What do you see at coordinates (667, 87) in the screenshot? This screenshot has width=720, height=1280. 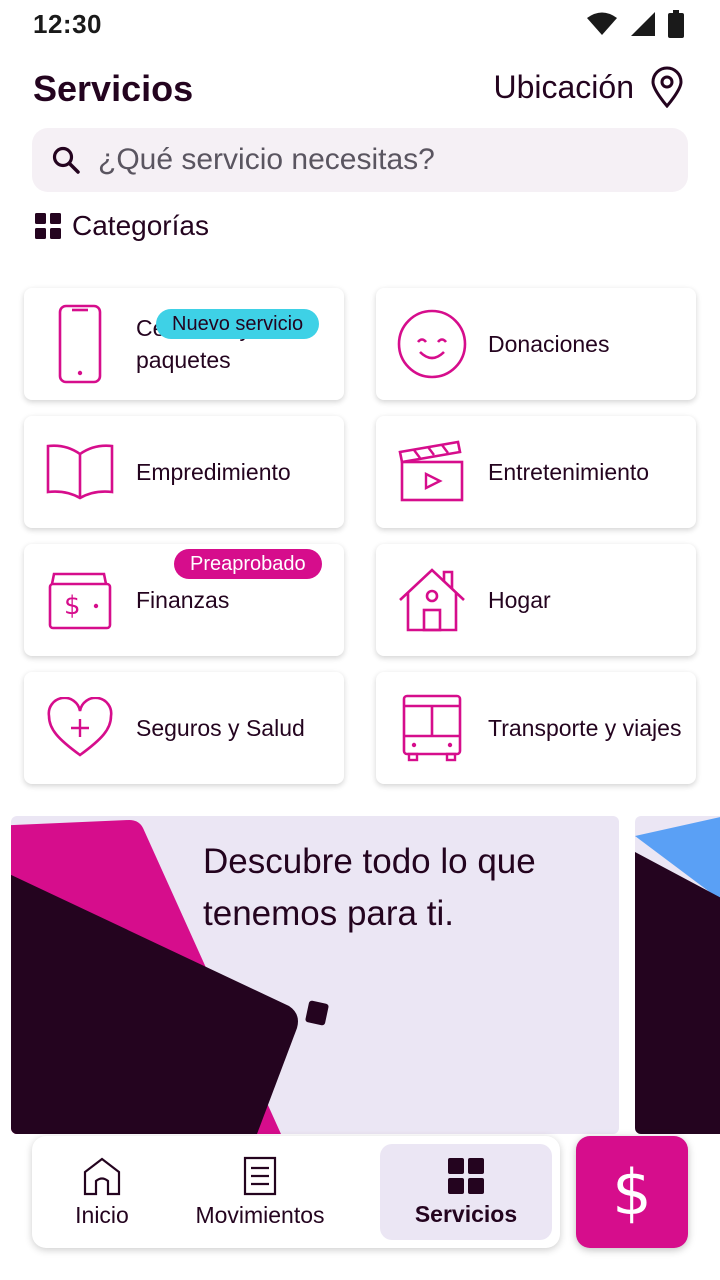 I see `location-pin-icon` at bounding box center [667, 87].